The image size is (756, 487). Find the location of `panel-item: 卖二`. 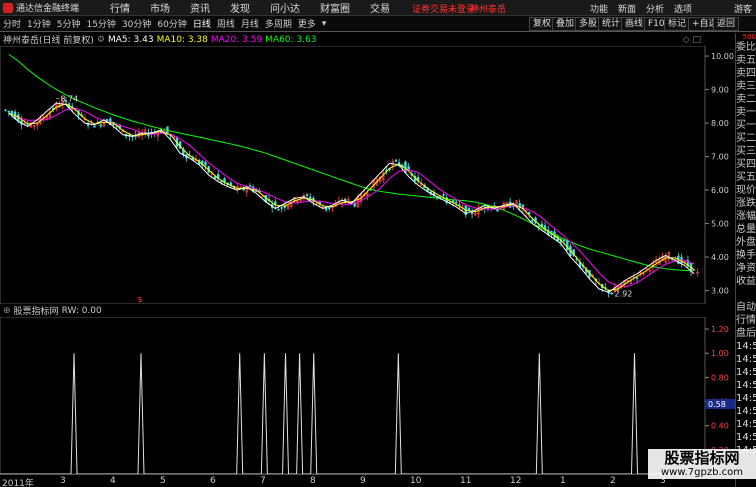

panel-item: 卖二 is located at coordinates (746, 99).